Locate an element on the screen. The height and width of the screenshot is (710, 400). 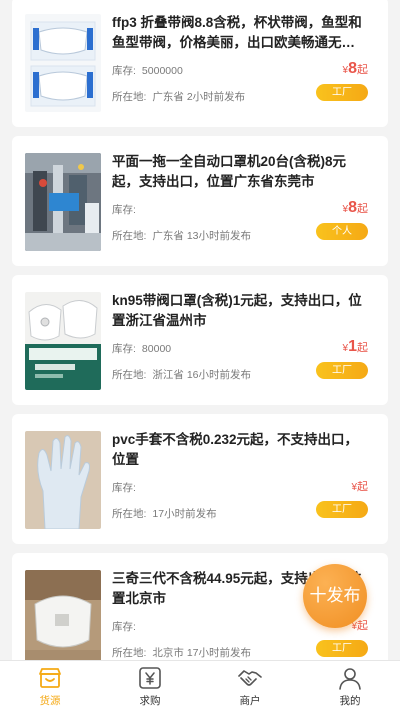
listing-location: 所在地: 广东省 13小时前发布 is located at coordinates (181, 235).